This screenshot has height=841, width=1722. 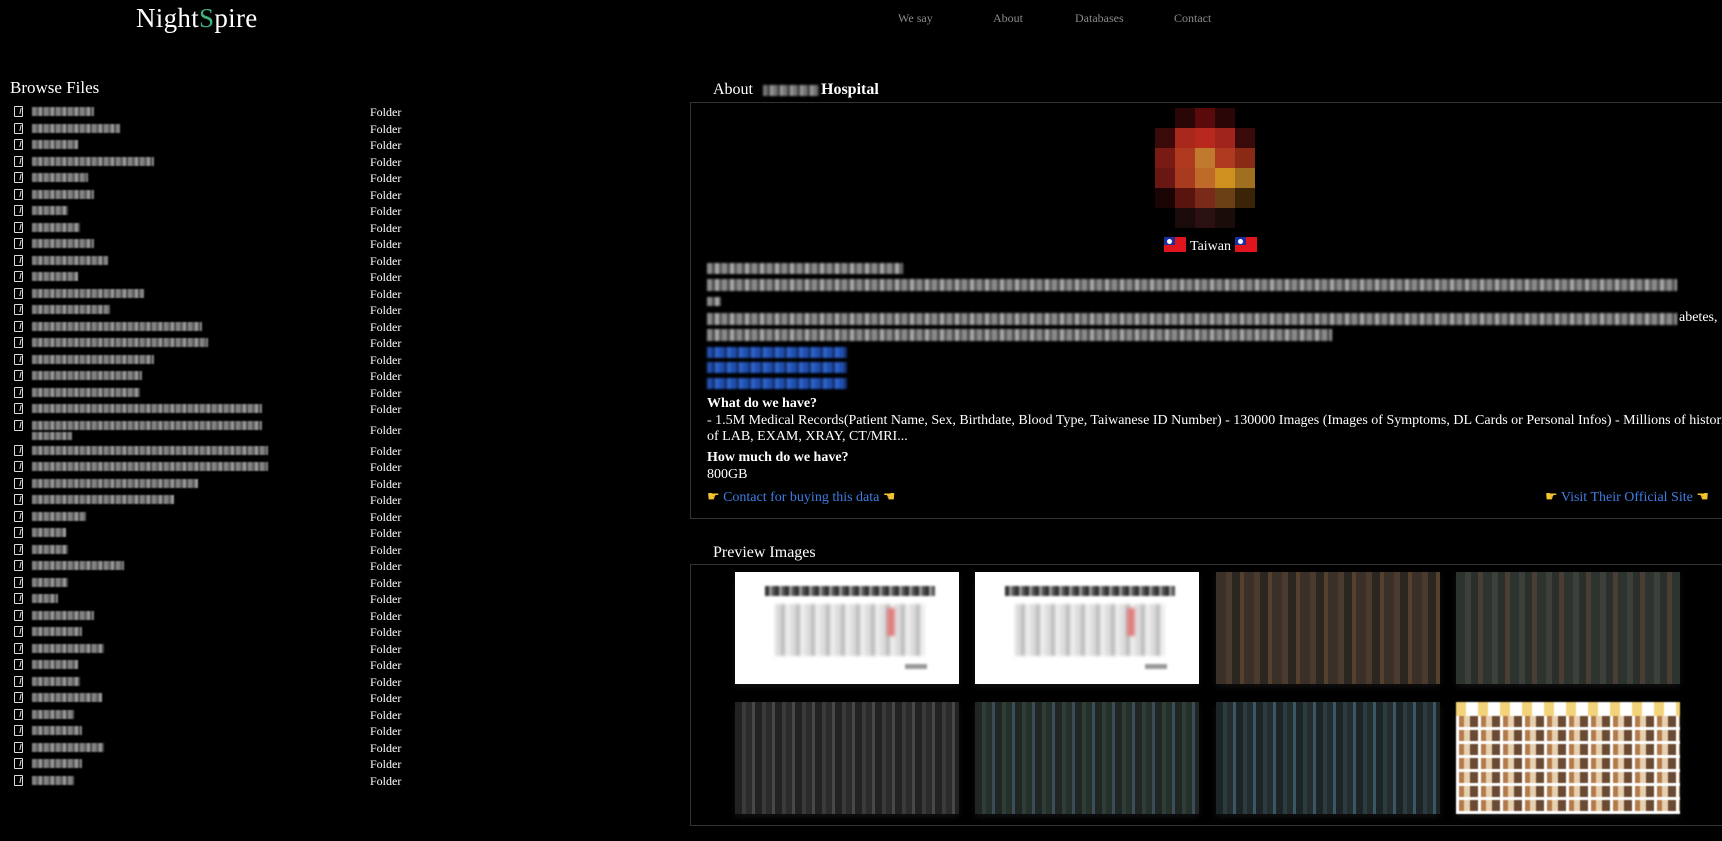 What do you see at coordinates (801, 497) in the screenshot?
I see `contact-buy-link: ☛ Contact for buying this data ☚` at bounding box center [801, 497].